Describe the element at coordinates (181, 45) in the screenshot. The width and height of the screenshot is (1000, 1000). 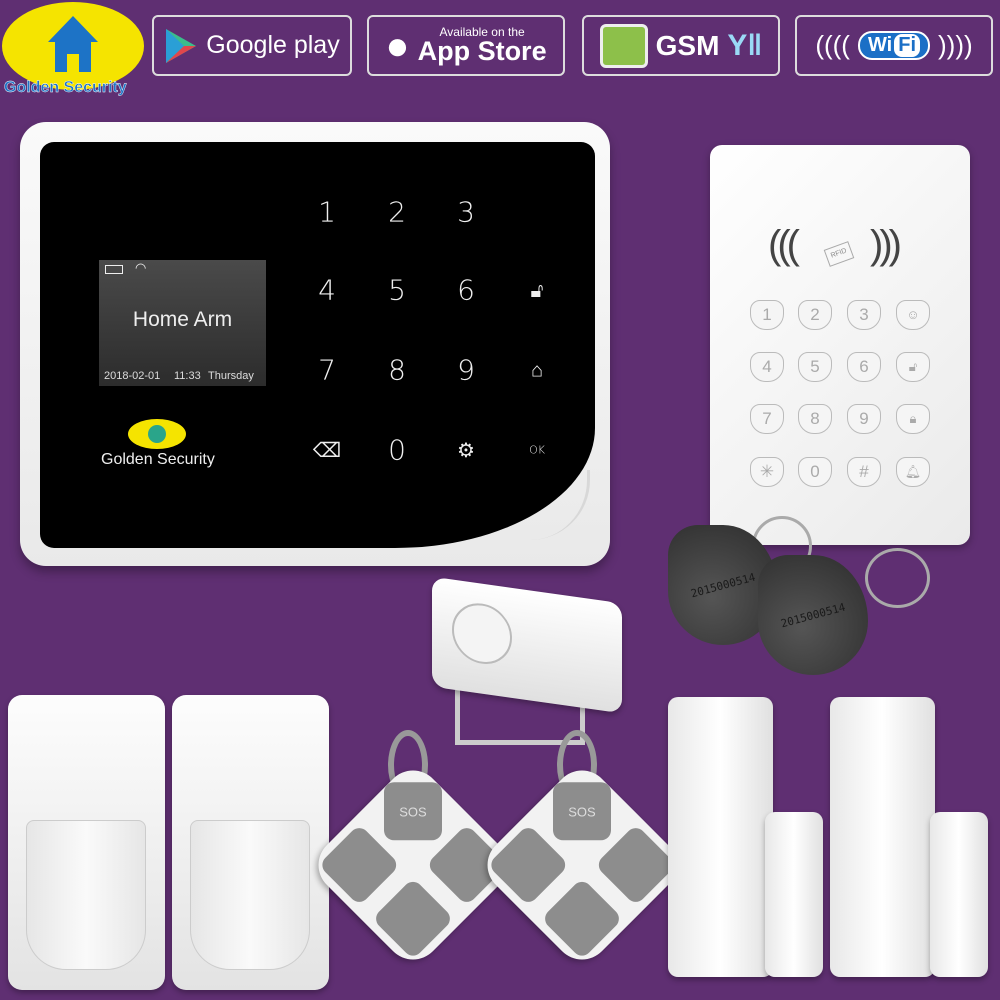
I see `google-play-icon` at that location.